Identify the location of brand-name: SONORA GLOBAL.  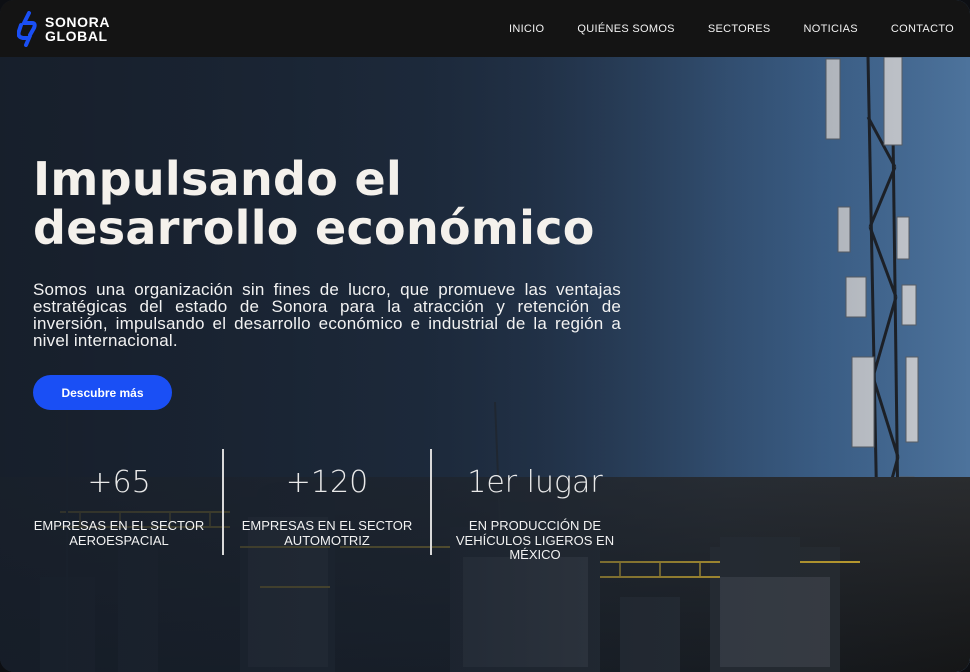
(77, 29).